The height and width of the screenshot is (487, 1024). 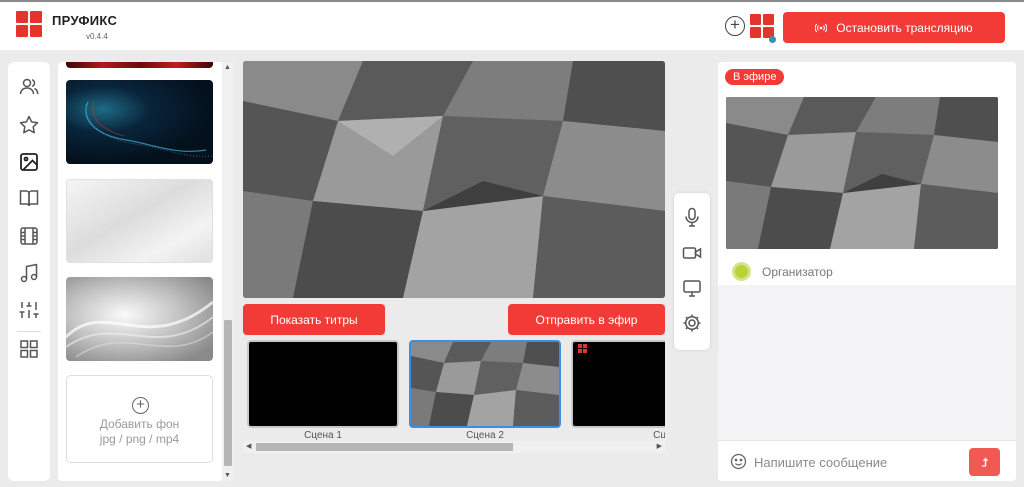 I want to click on emoji-icon, so click(x=738, y=461).